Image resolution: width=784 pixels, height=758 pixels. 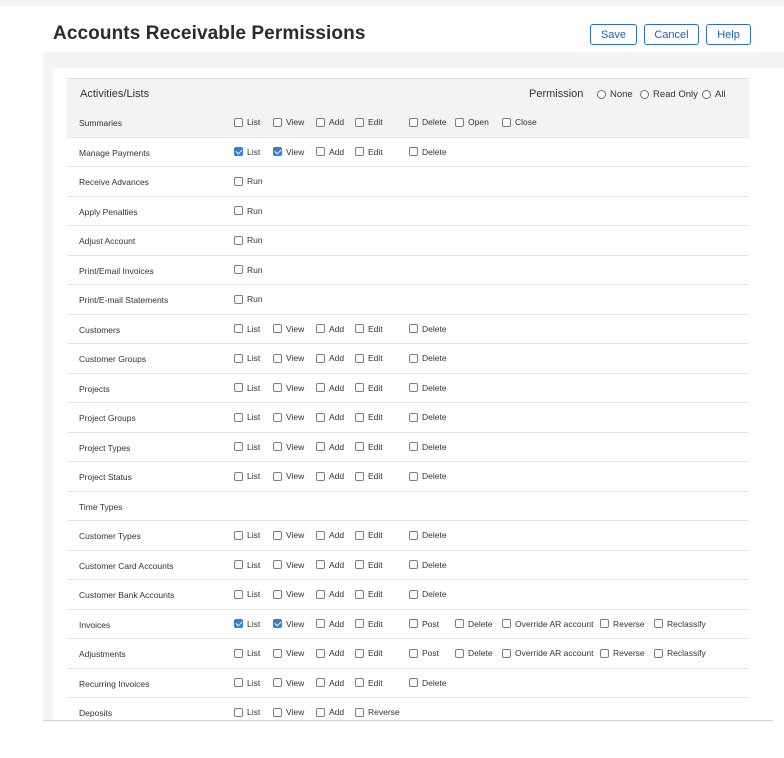 I want to click on save-button: Save, so click(x=613, y=34).